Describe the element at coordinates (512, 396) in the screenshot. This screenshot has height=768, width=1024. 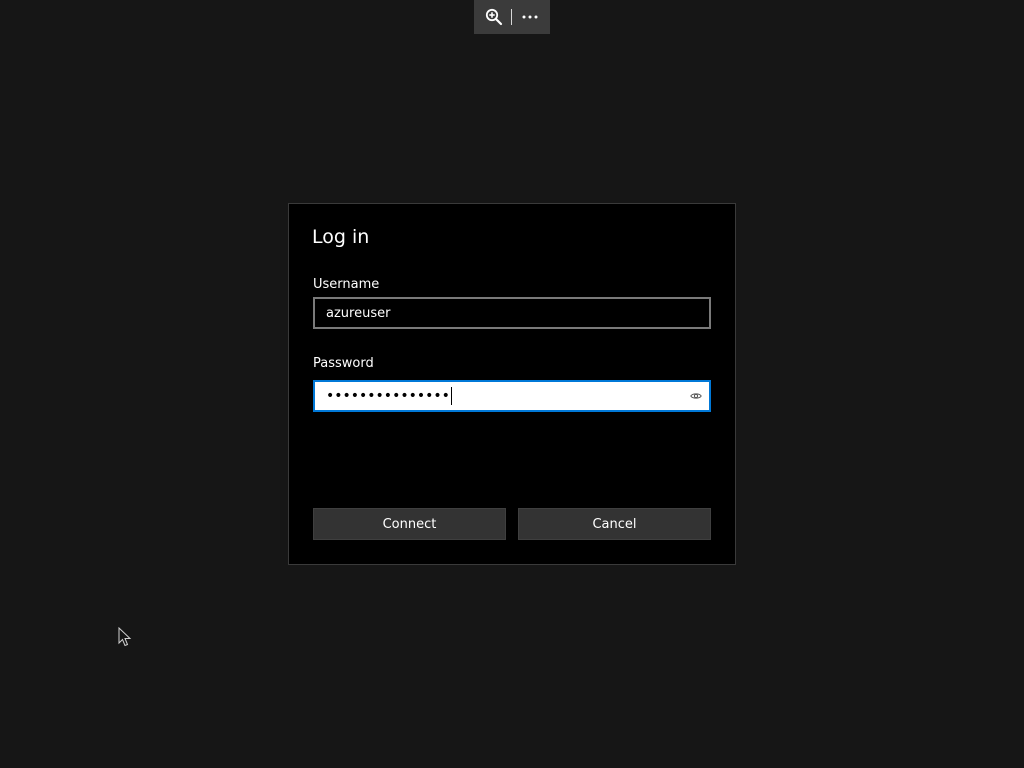
I see `password-input: •••••••••••••••` at that location.